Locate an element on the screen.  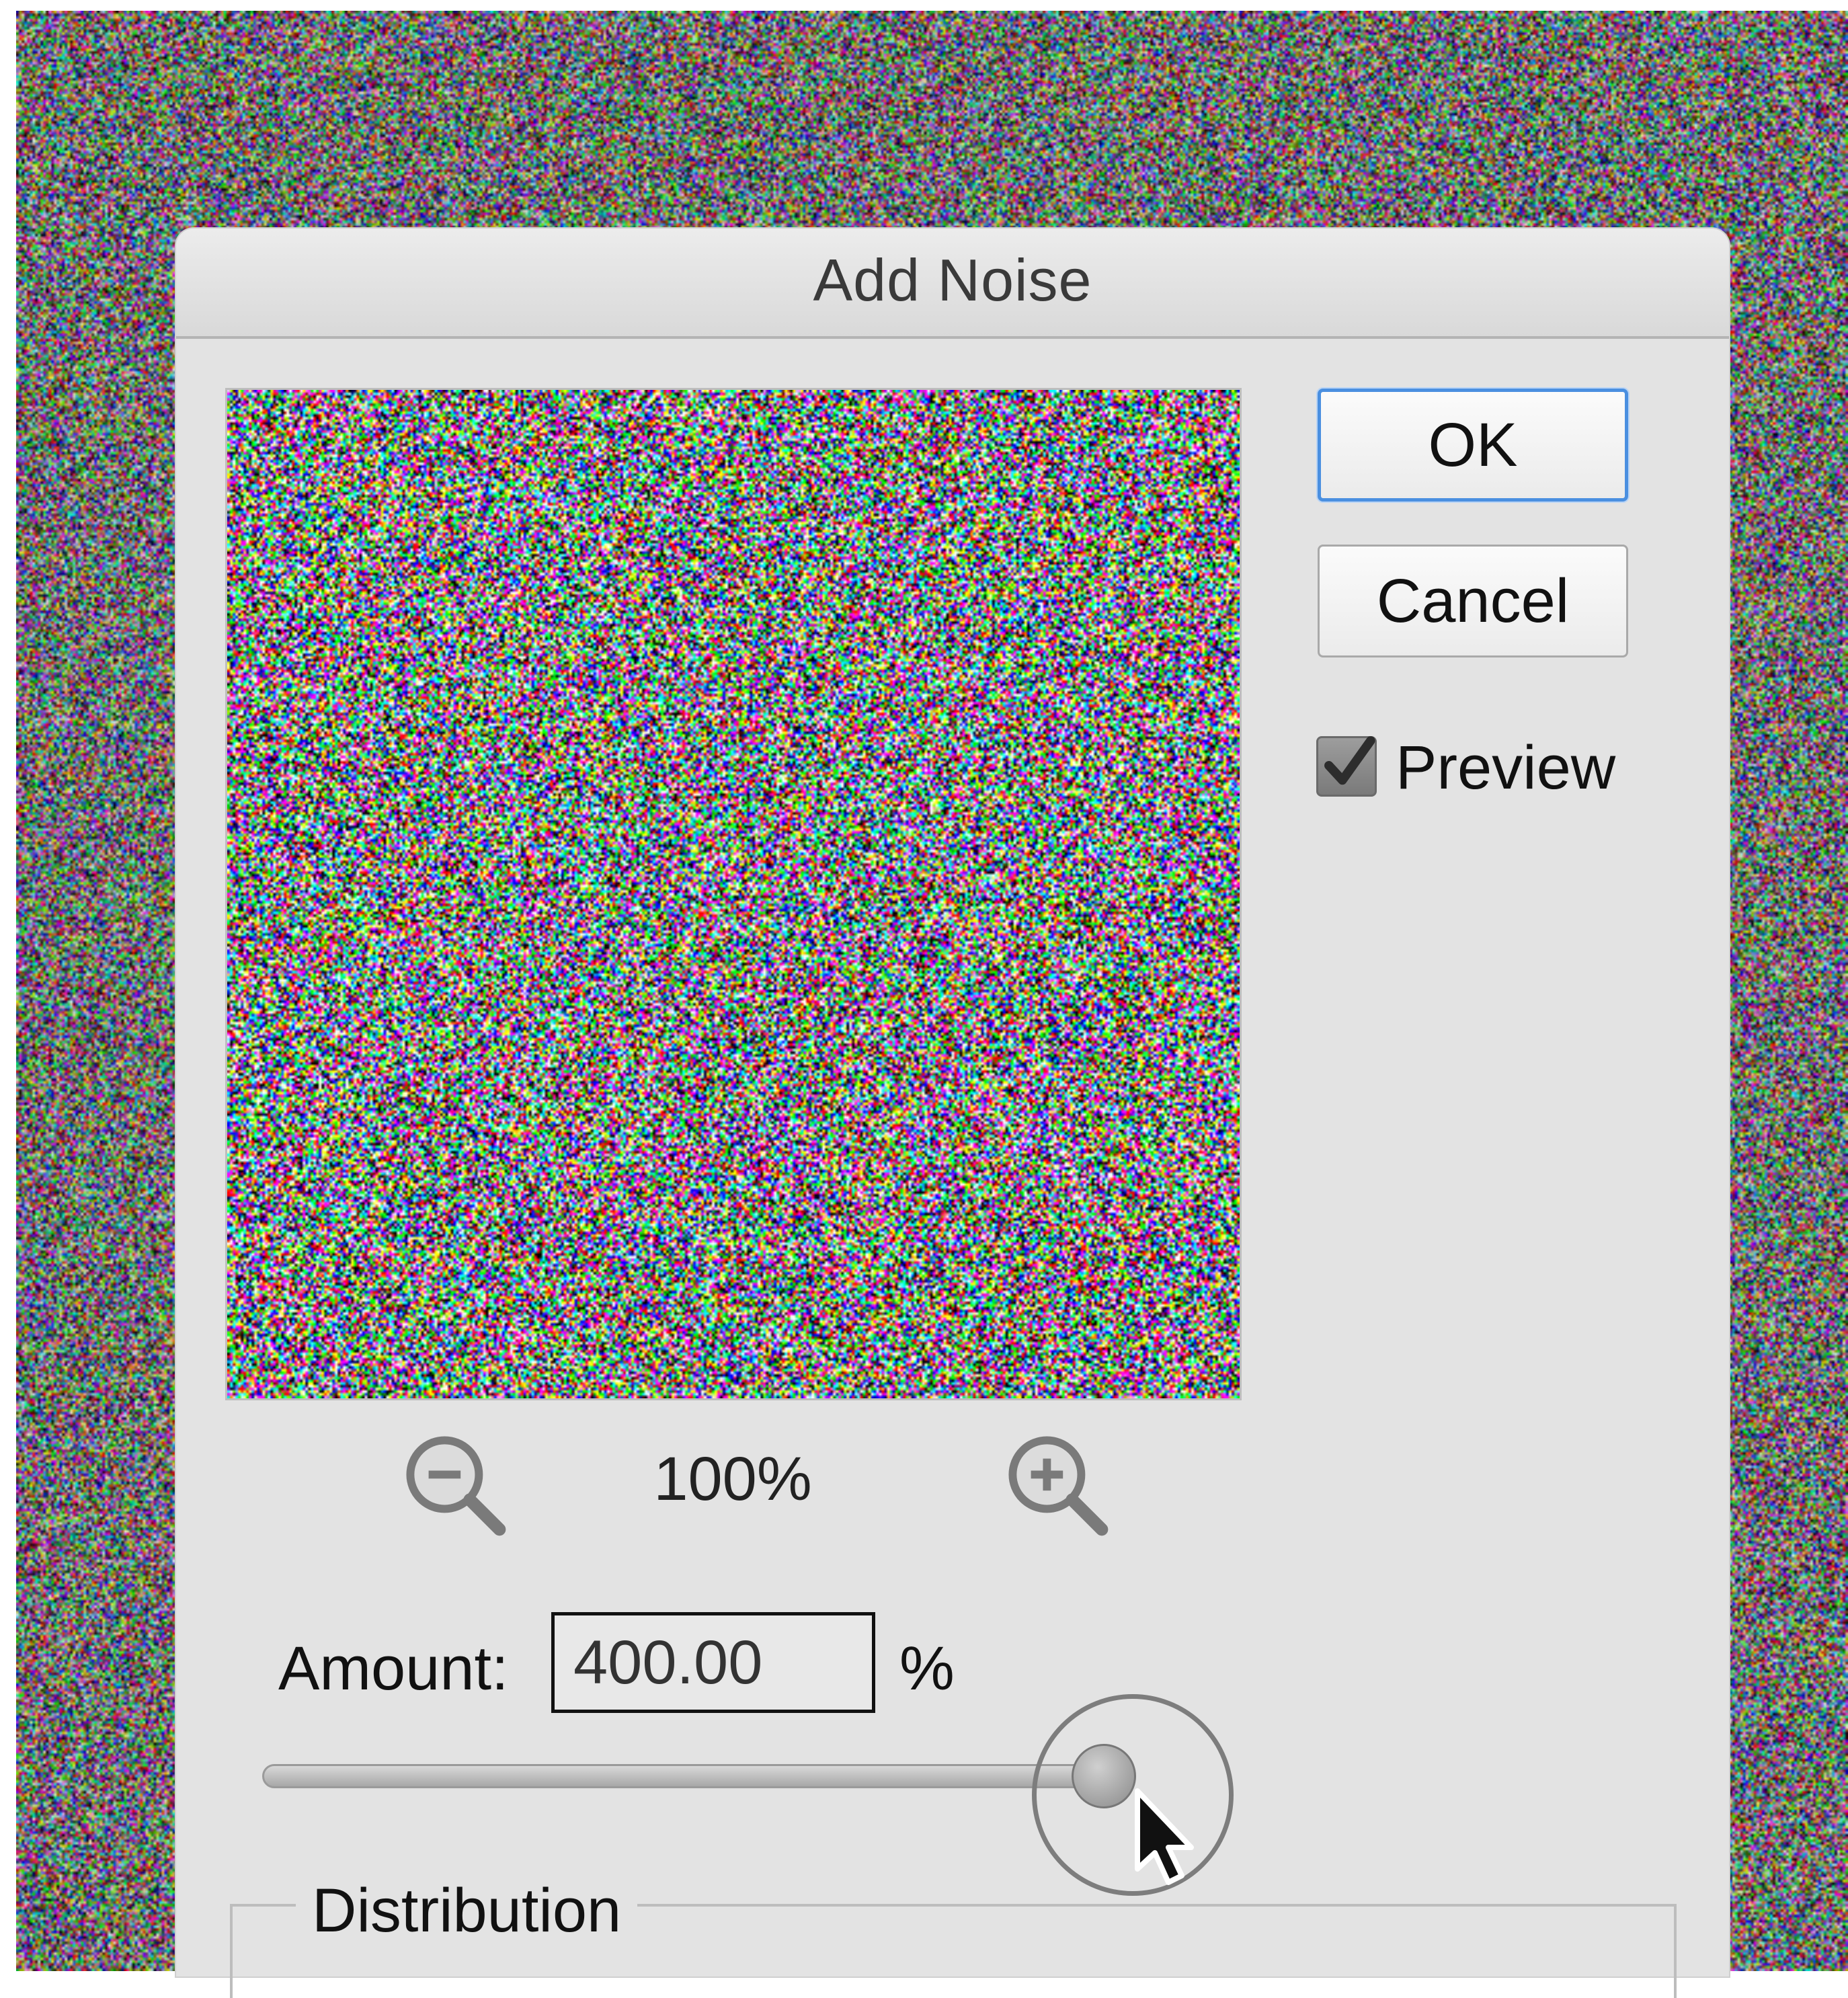
amount-input is located at coordinates (713, 1662).